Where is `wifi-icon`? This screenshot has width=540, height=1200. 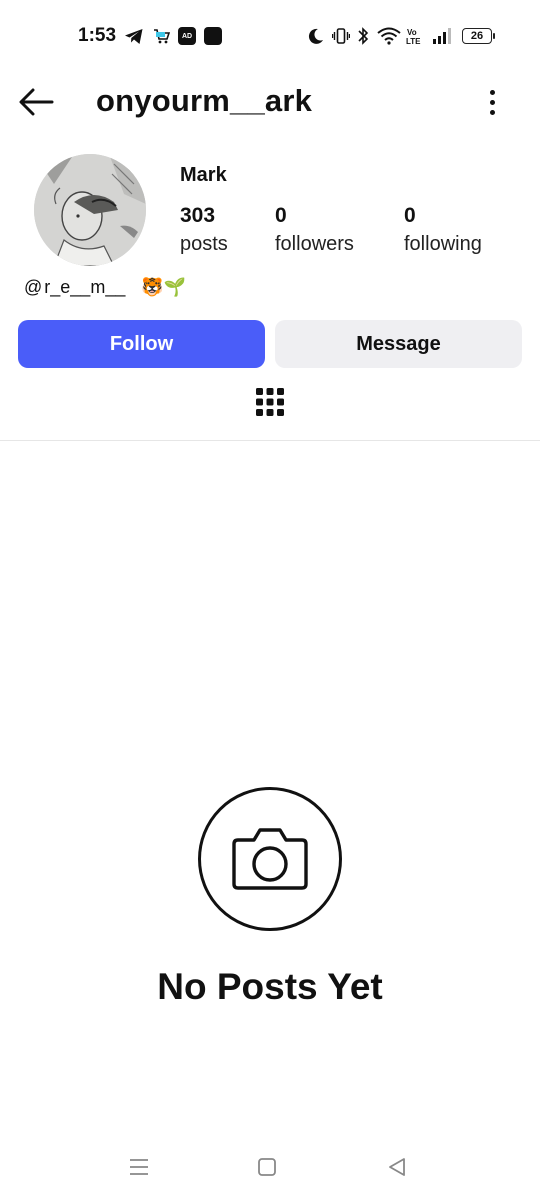 wifi-icon is located at coordinates (389, 36).